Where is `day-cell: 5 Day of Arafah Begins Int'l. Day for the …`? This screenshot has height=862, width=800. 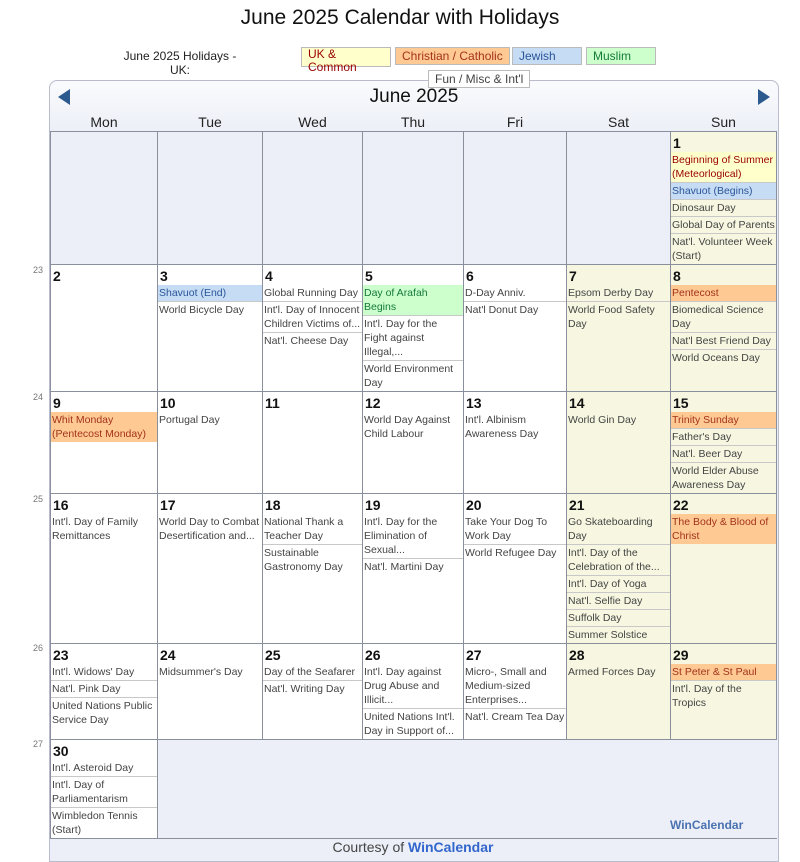
day-cell: 5 Day of Arafah Begins Int'l. Day for the … is located at coordinates (413, 328).